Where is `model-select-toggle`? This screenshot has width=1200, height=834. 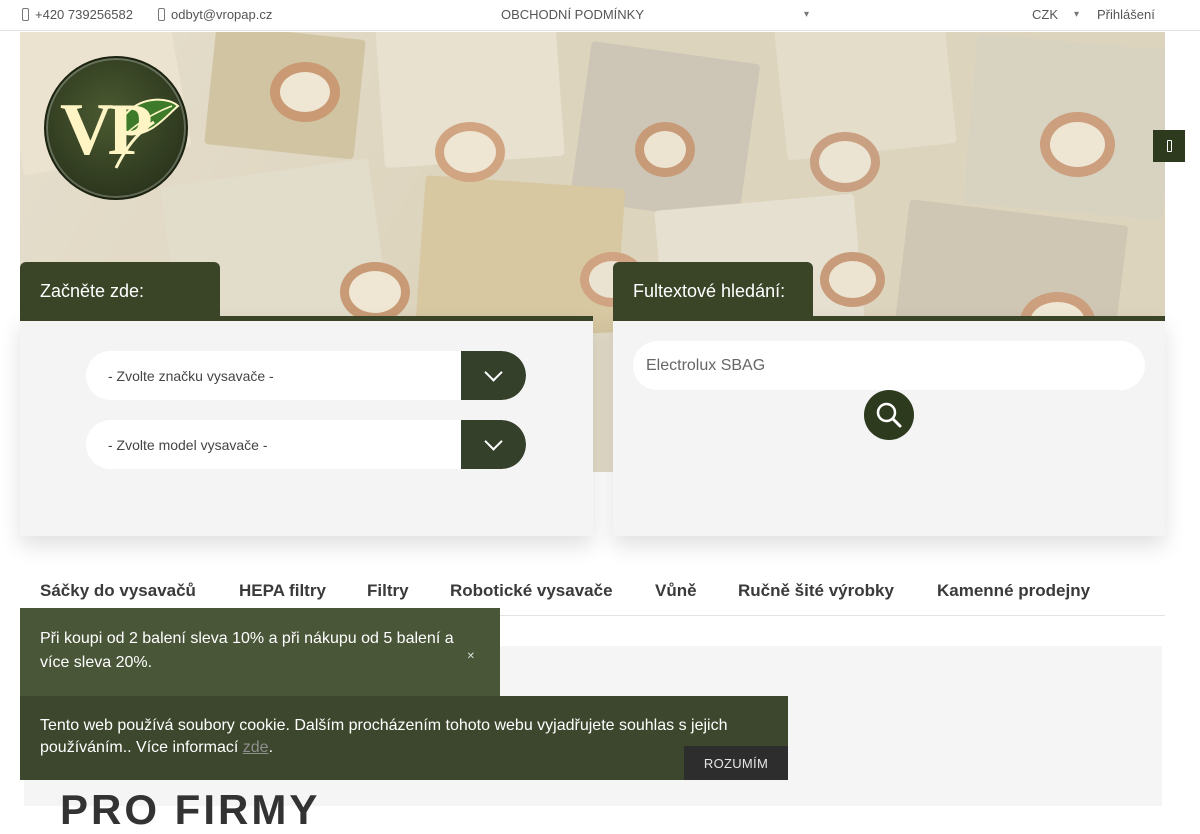
model-select-toggle is located at coordinates (493, 444).